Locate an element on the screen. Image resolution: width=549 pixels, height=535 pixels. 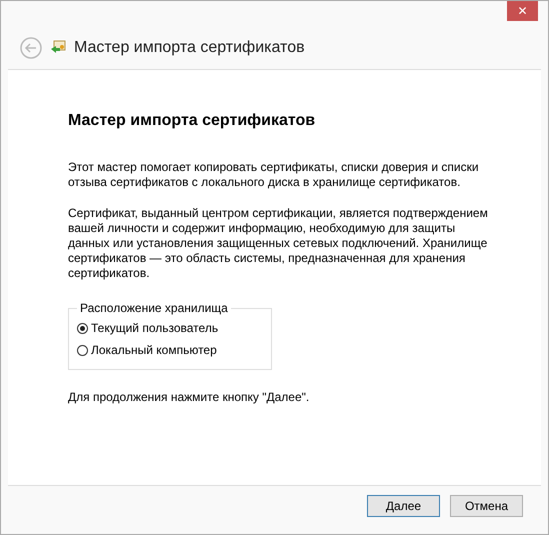
radio-option: Локальный компьютер is located at coordinates (147, 350).